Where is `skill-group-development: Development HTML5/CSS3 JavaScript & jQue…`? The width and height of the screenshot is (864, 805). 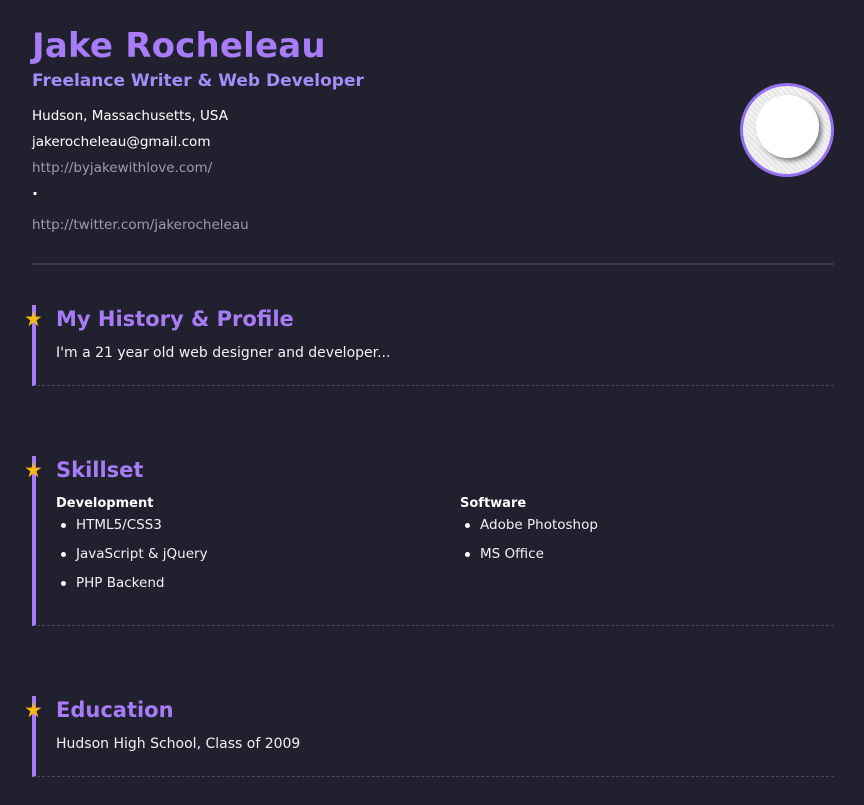
skill-group-development: Development HTML5/CSS3 JavaScript & jQue… is located at coordinates (132, 549).